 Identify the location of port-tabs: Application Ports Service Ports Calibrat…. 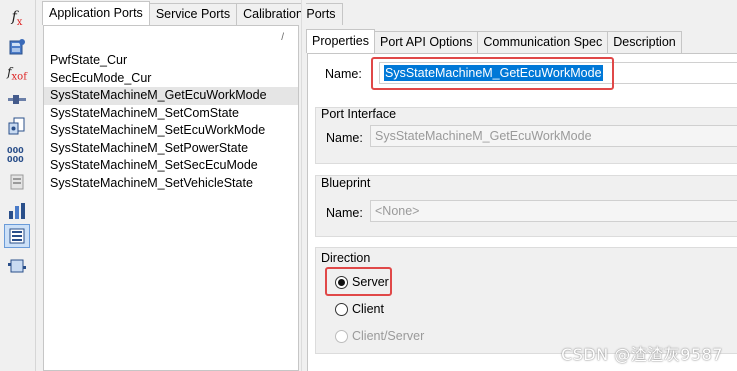
(192, 13).